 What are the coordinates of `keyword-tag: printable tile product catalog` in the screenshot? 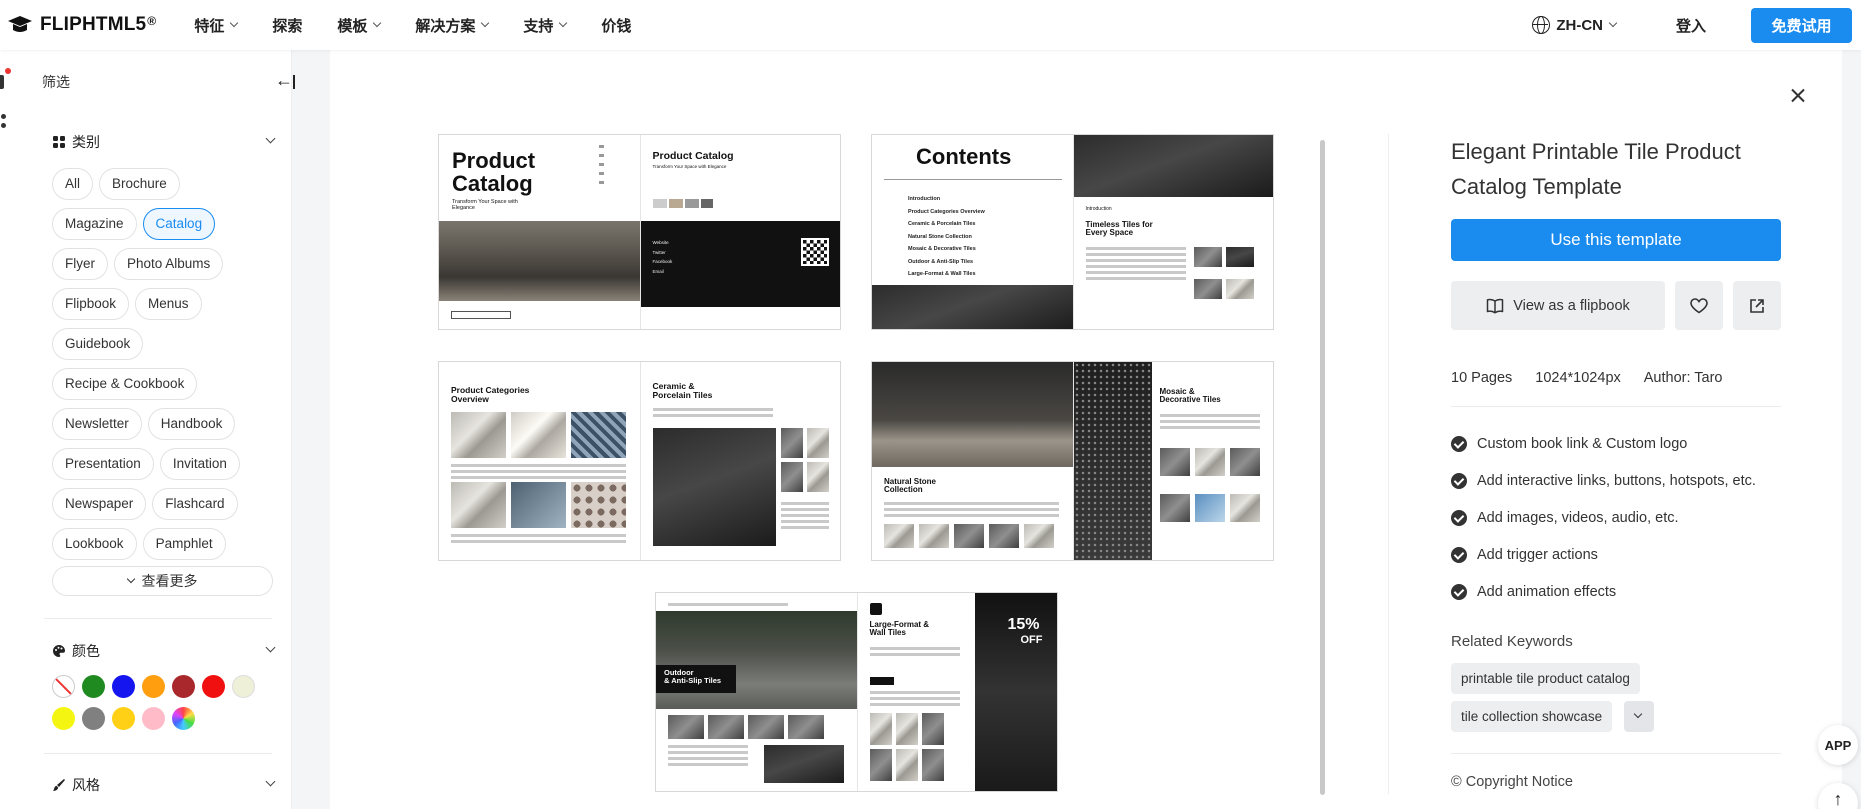 It's located at (1545, 678).